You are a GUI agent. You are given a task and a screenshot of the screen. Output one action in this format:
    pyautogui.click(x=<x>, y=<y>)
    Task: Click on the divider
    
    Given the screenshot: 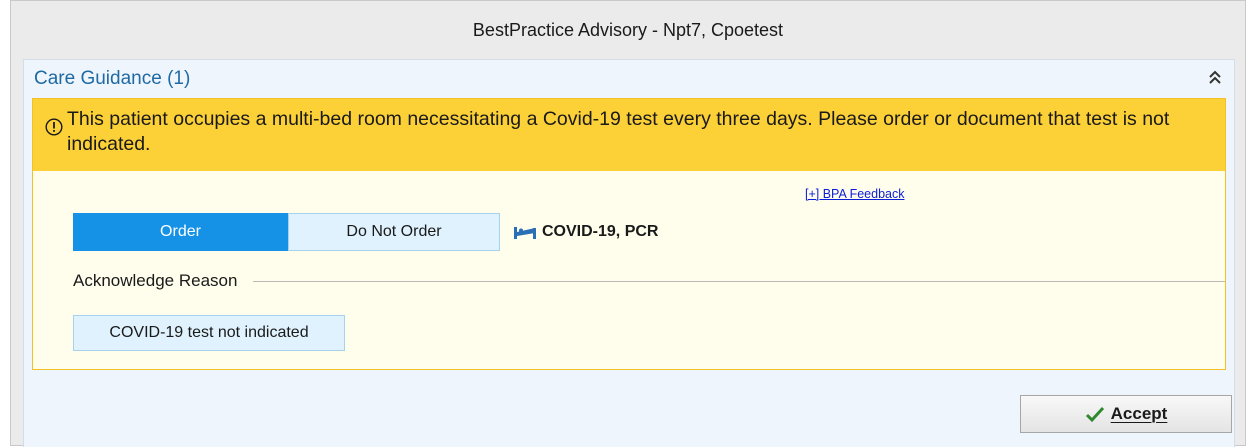 What is the action you would take?
    pyautogui.click(x=739, y=281)
    